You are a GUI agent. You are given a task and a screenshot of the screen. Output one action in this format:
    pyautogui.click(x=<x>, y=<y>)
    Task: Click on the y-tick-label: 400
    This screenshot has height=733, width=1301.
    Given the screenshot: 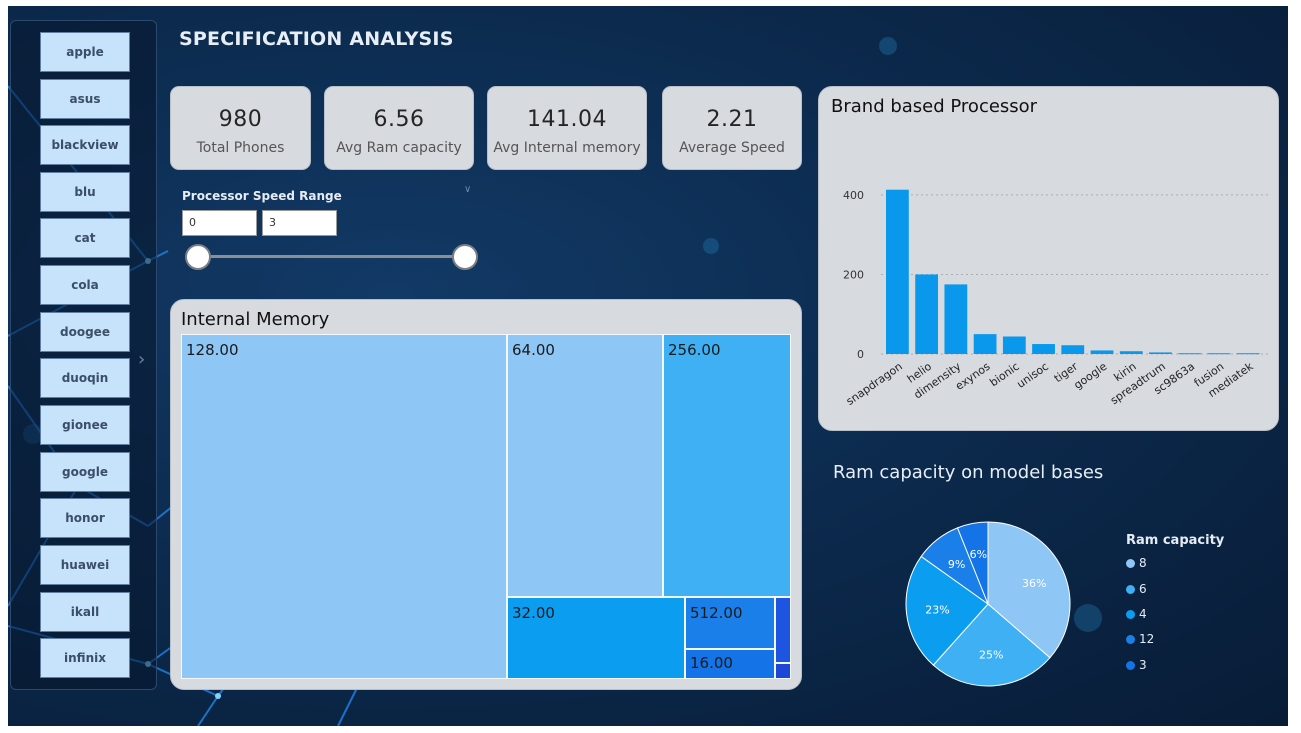 What is the action you would take?
    pyautogui.click(x=853, y=195)
    